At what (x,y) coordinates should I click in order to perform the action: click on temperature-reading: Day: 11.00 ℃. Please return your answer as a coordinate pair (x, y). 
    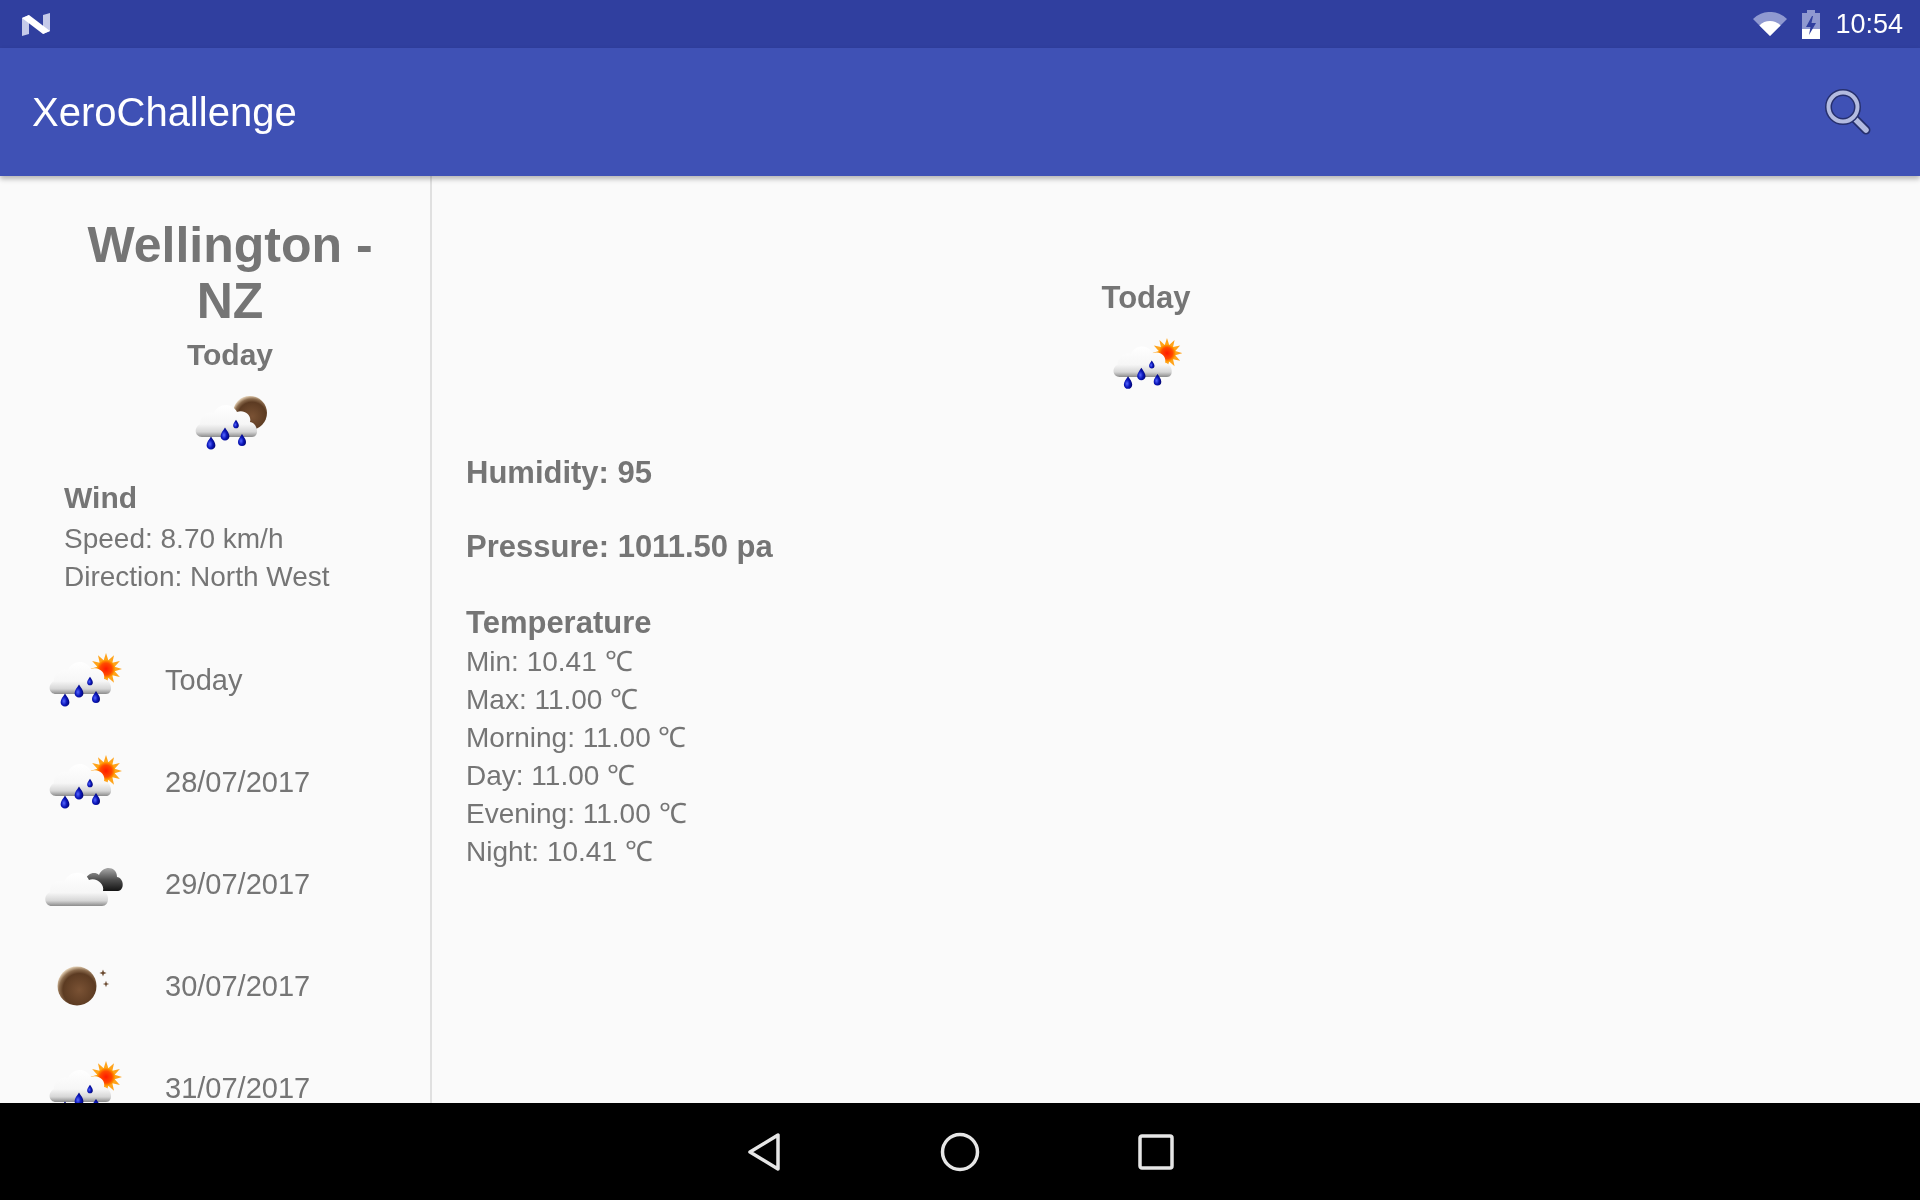
    Looking at the image, I should click on (551, 776).